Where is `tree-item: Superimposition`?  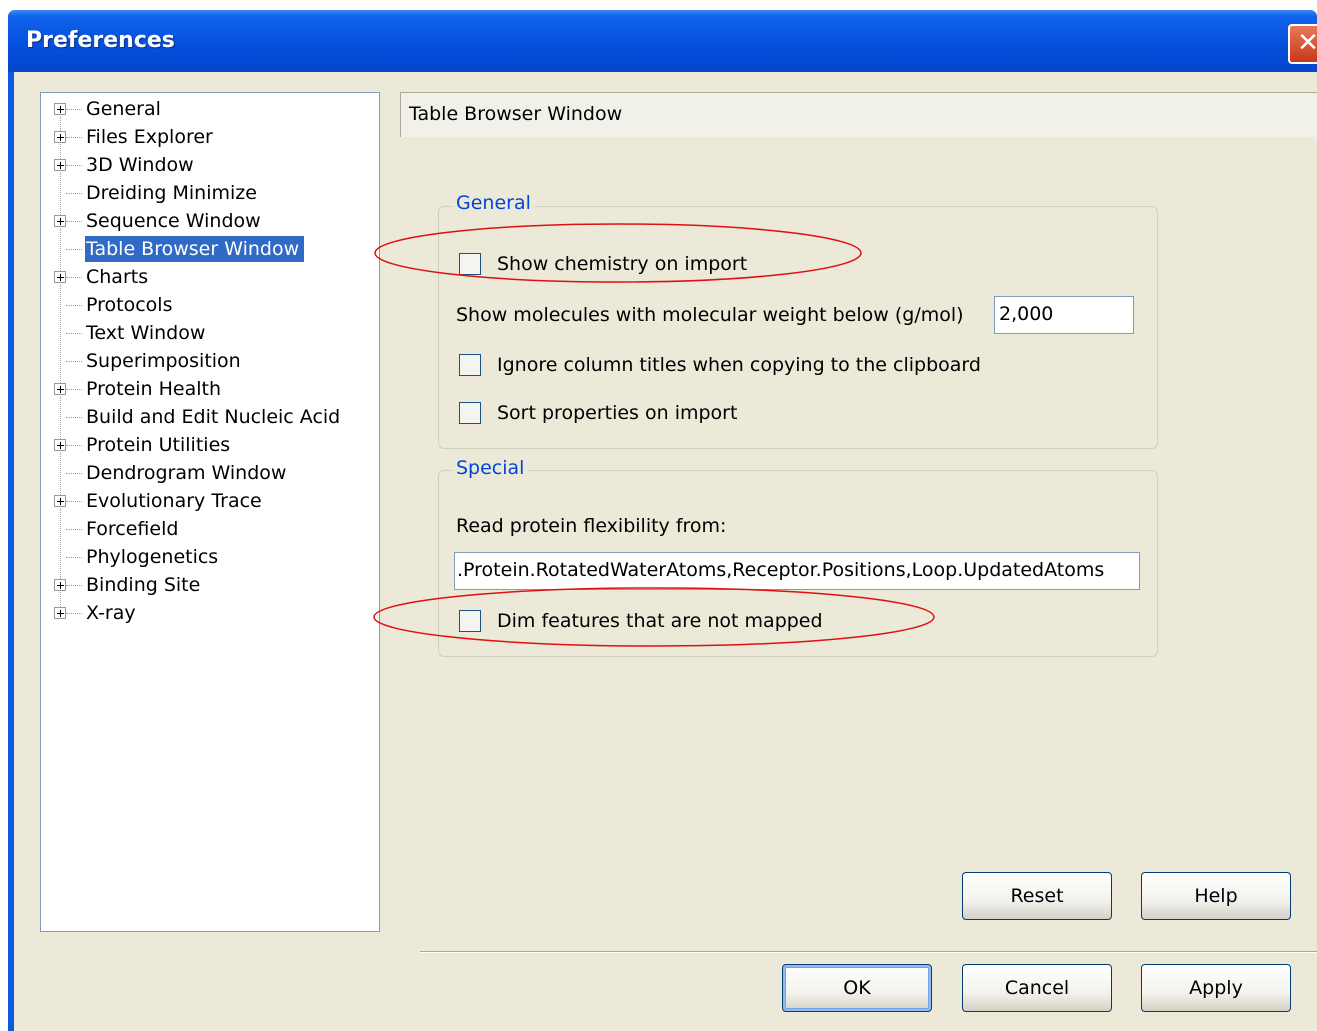
tree-item: Superimposition is located at coordinates (209, 361).